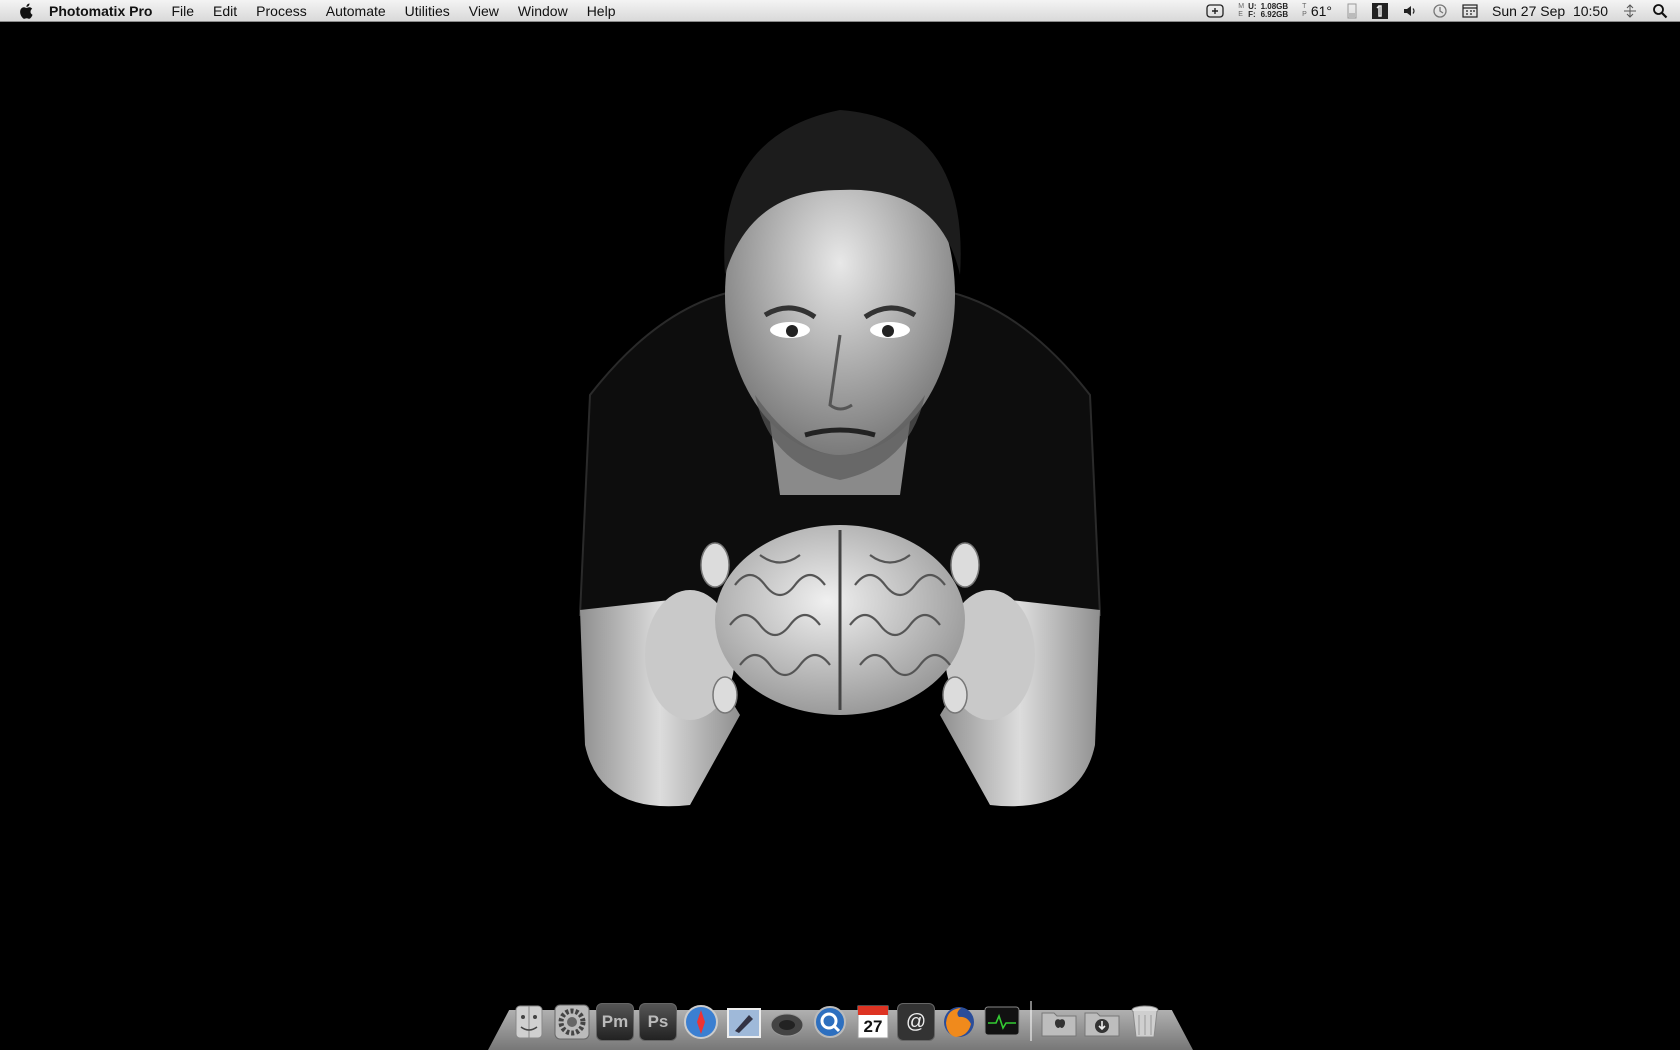 The image size is (1680, 1050). What do you see at coordinates (100, 11) in the screenshot?
I see `app-name-menu: Photomatix Pro` at bounding box center [100, 11].